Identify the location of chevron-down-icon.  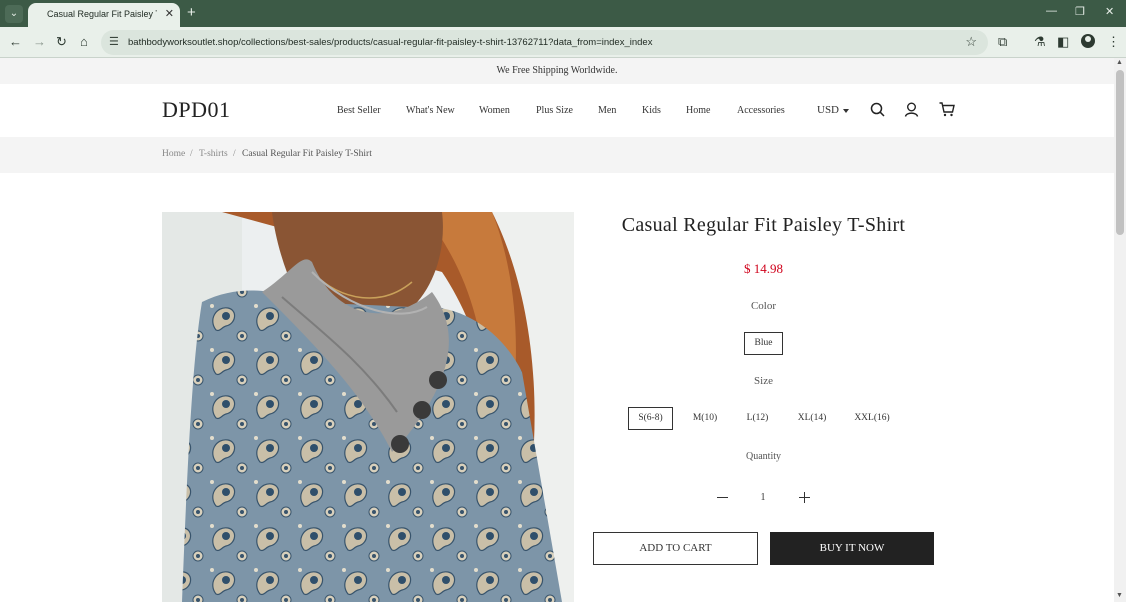
(846, 111).